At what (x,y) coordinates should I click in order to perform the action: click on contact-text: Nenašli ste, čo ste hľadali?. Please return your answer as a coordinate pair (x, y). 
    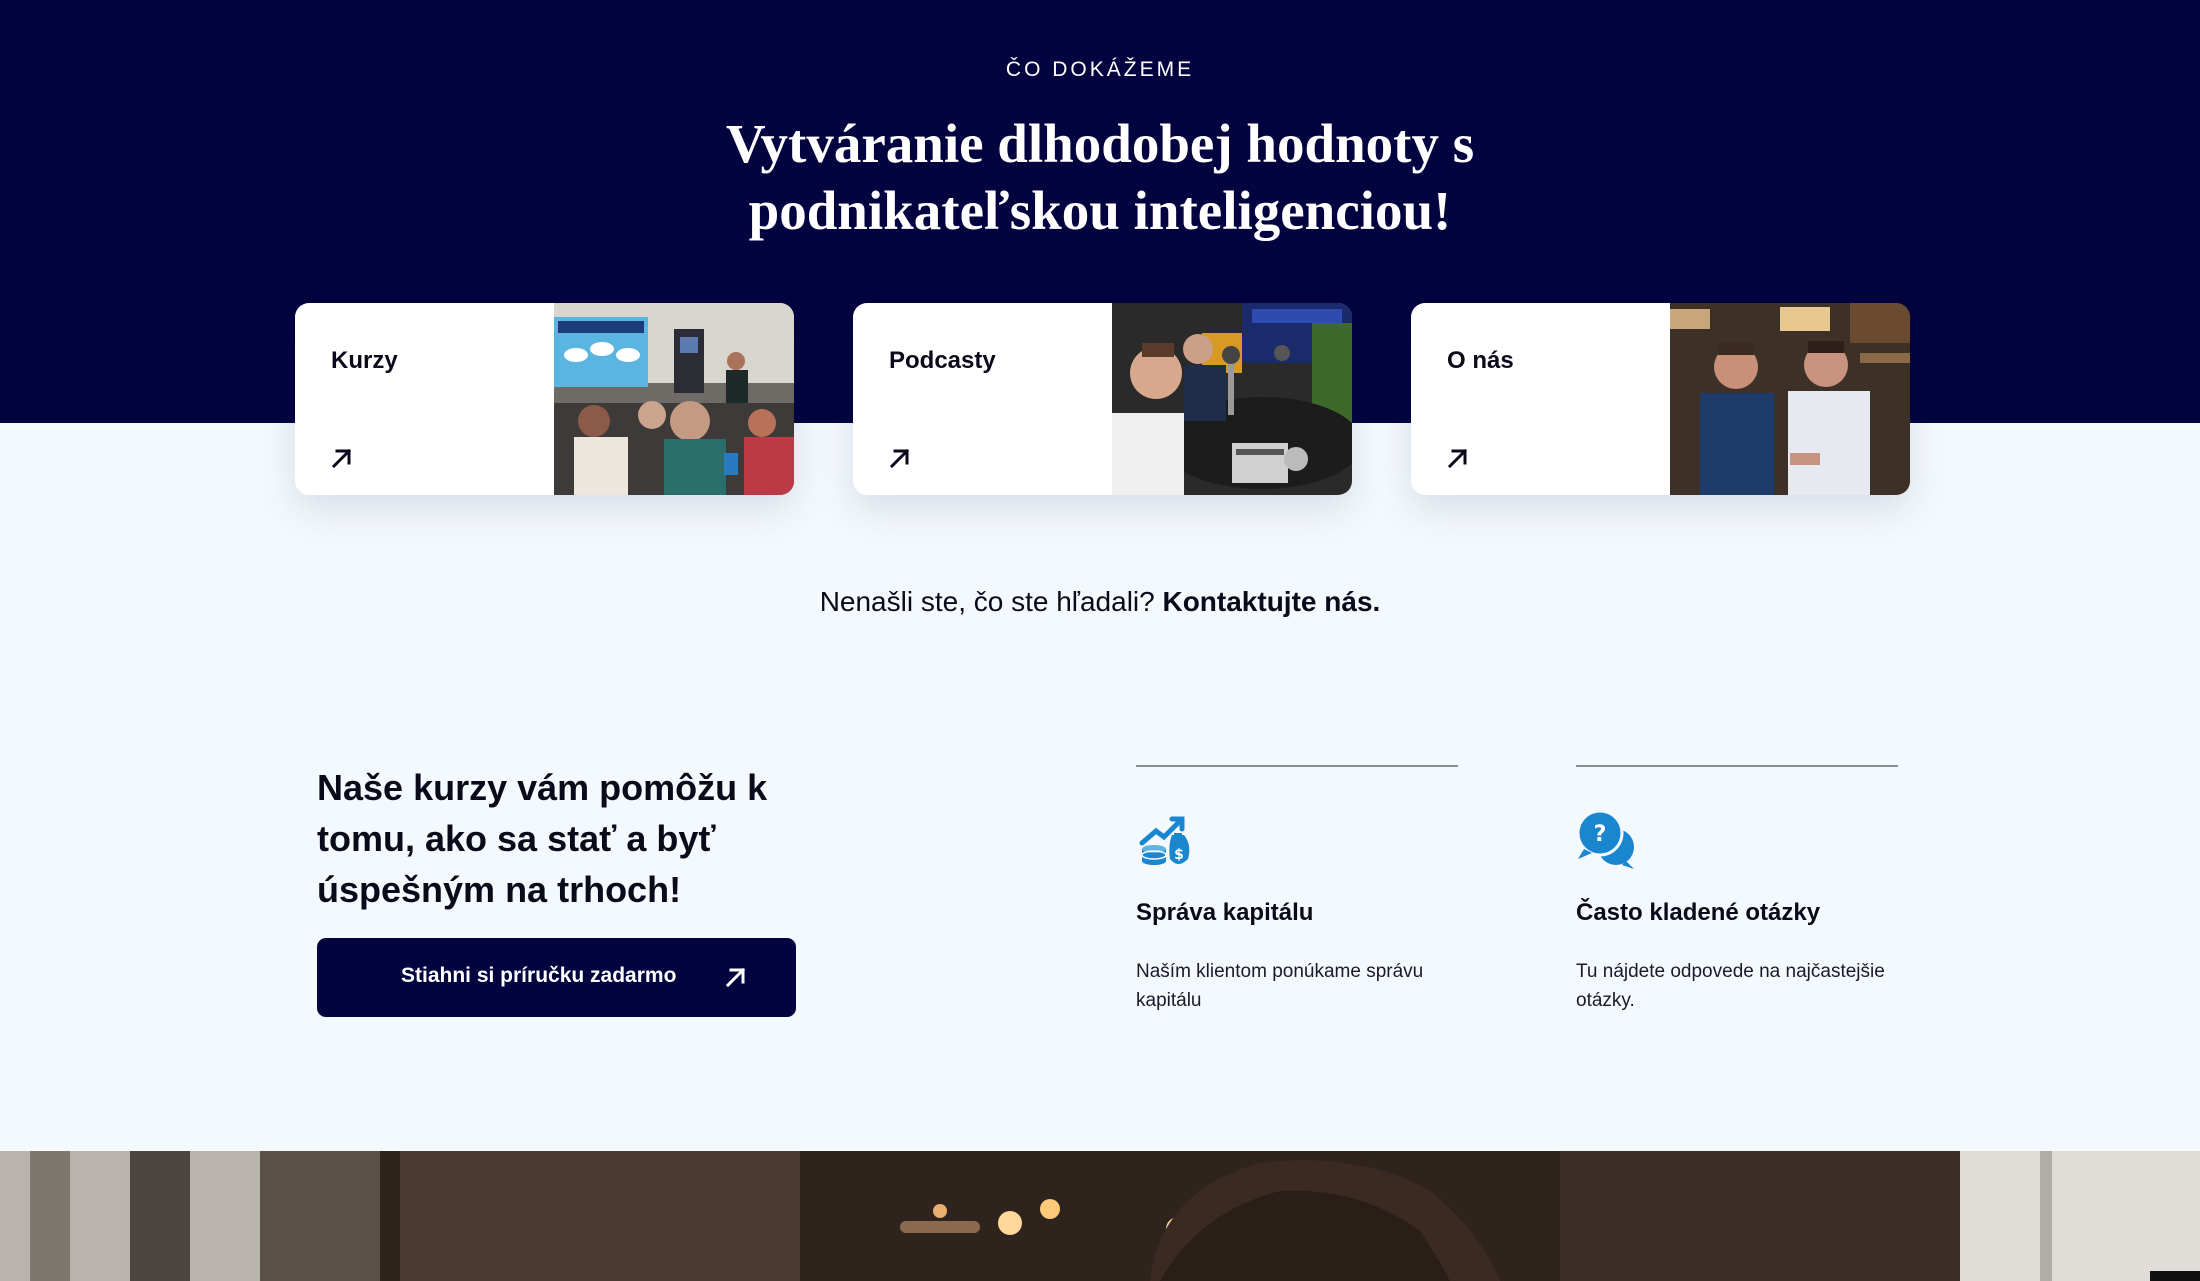
    Looking at the image, I should click on (987, 601).